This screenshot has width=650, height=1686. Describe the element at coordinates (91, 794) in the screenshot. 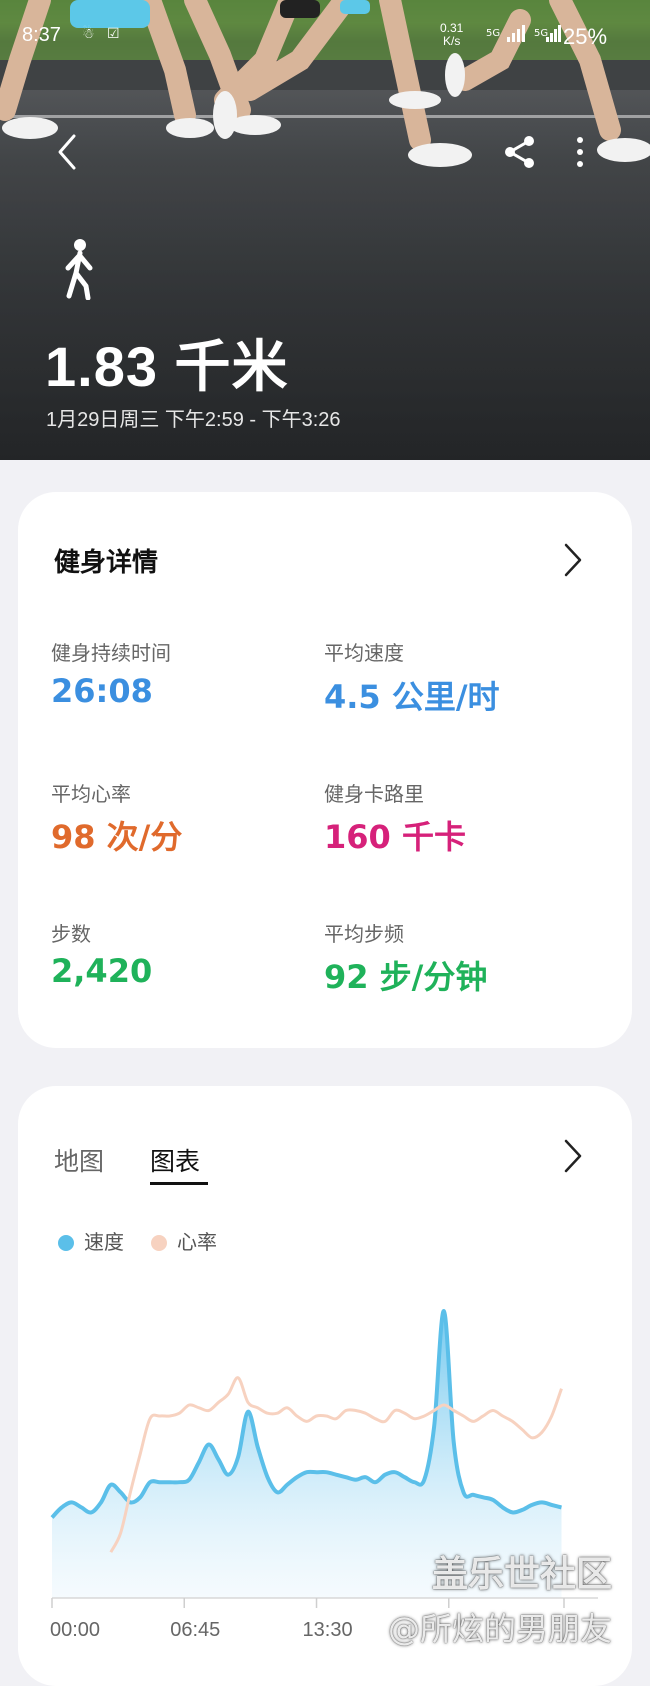

I see `metric-label-avg-heart-rate: 平均心率` at that location.